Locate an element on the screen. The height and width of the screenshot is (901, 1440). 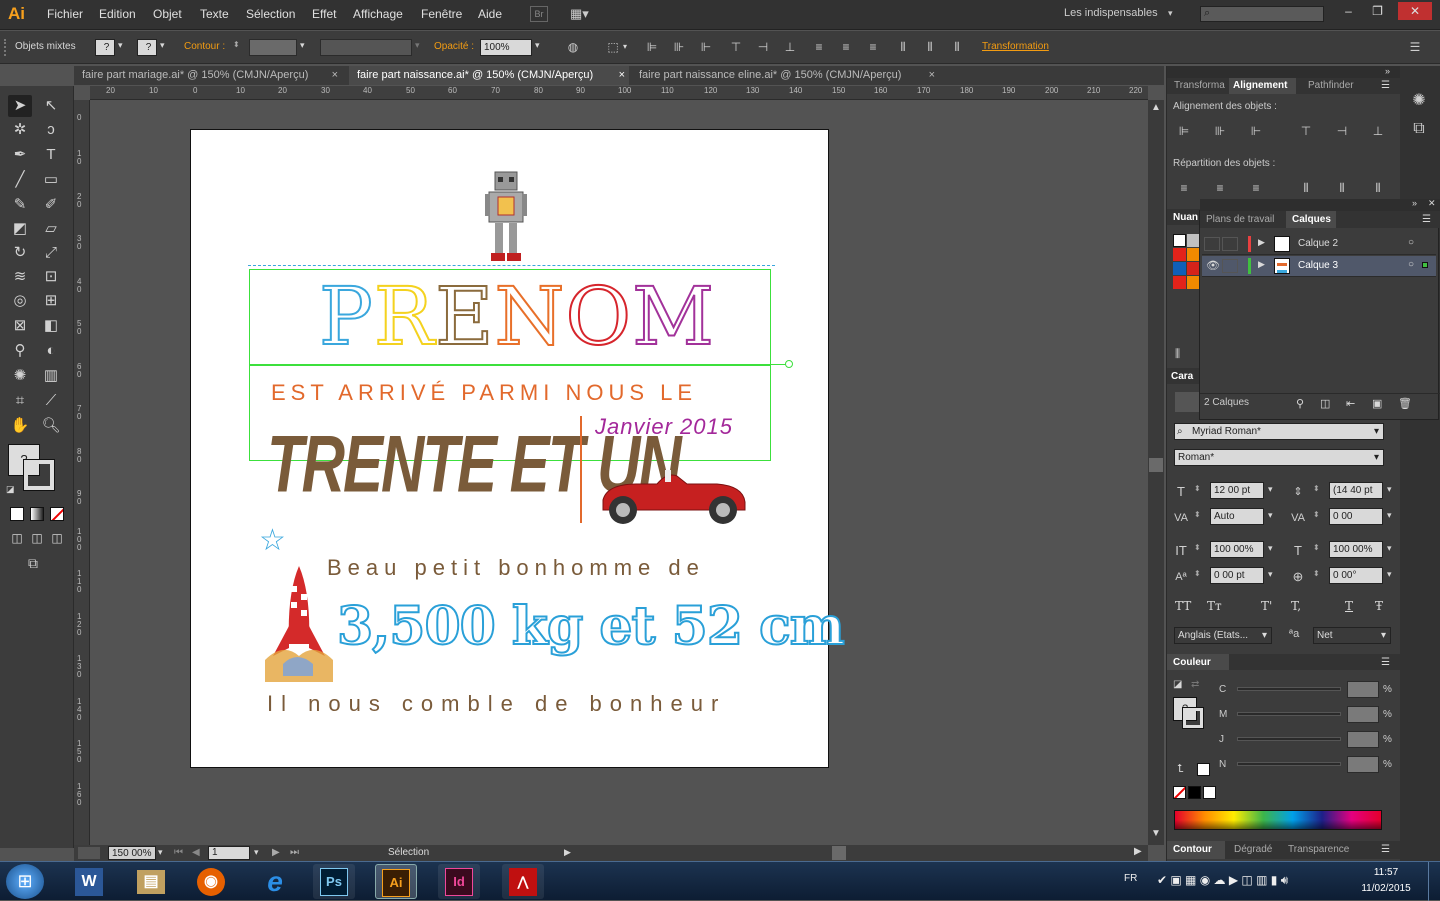
zoom-tool-icon: 🔍︎ is located at coordinates (51, 426).